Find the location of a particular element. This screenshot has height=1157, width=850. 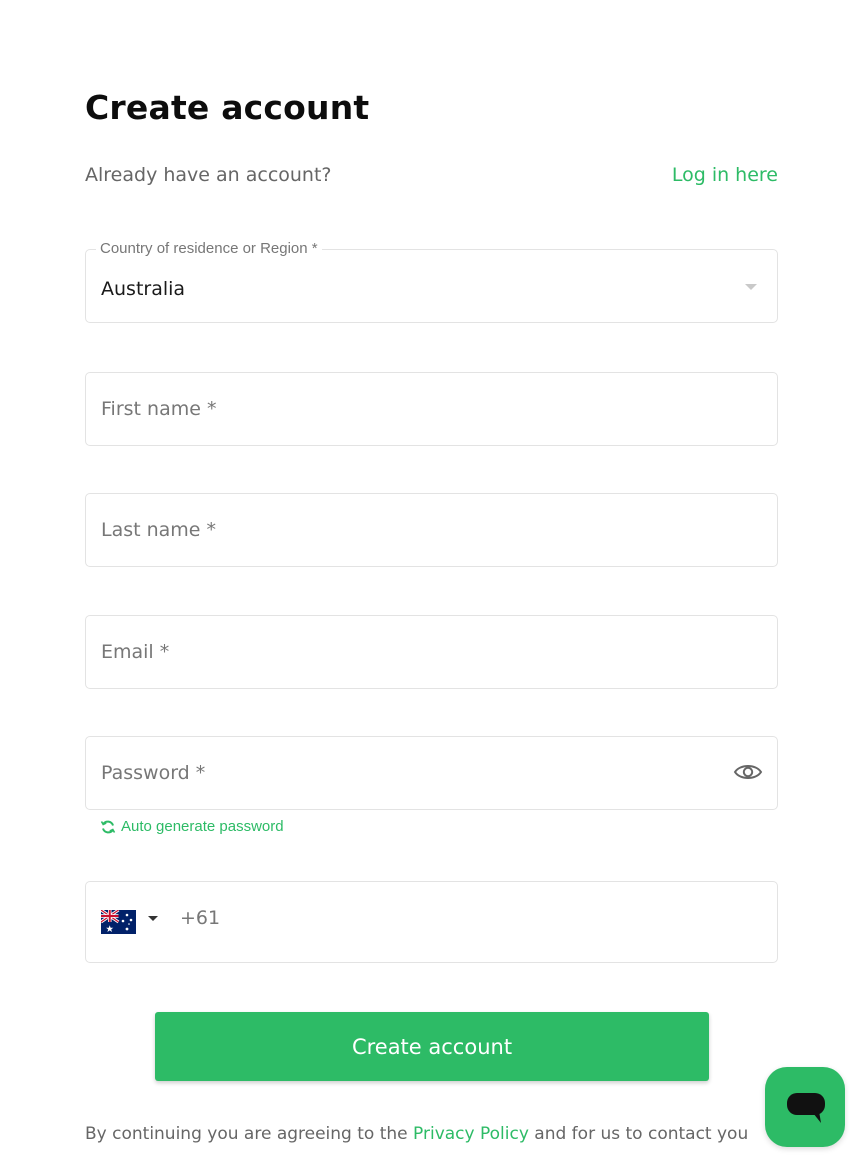

auto-generate-password-link: Auto generate password is located at coordinates (192, 826).